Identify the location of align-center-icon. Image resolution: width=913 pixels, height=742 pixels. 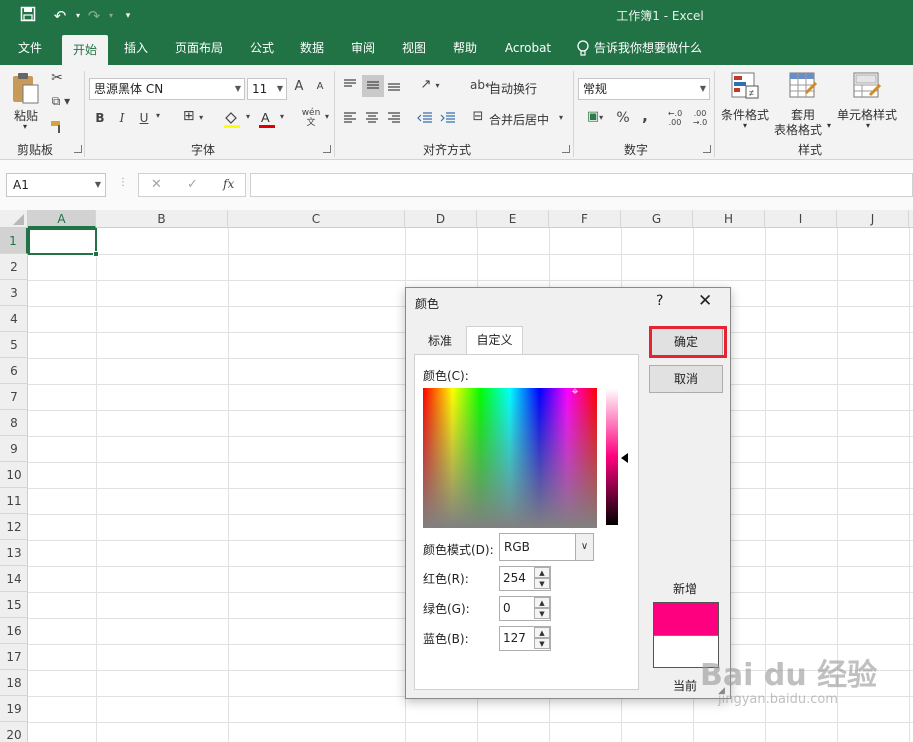
(372, 118).